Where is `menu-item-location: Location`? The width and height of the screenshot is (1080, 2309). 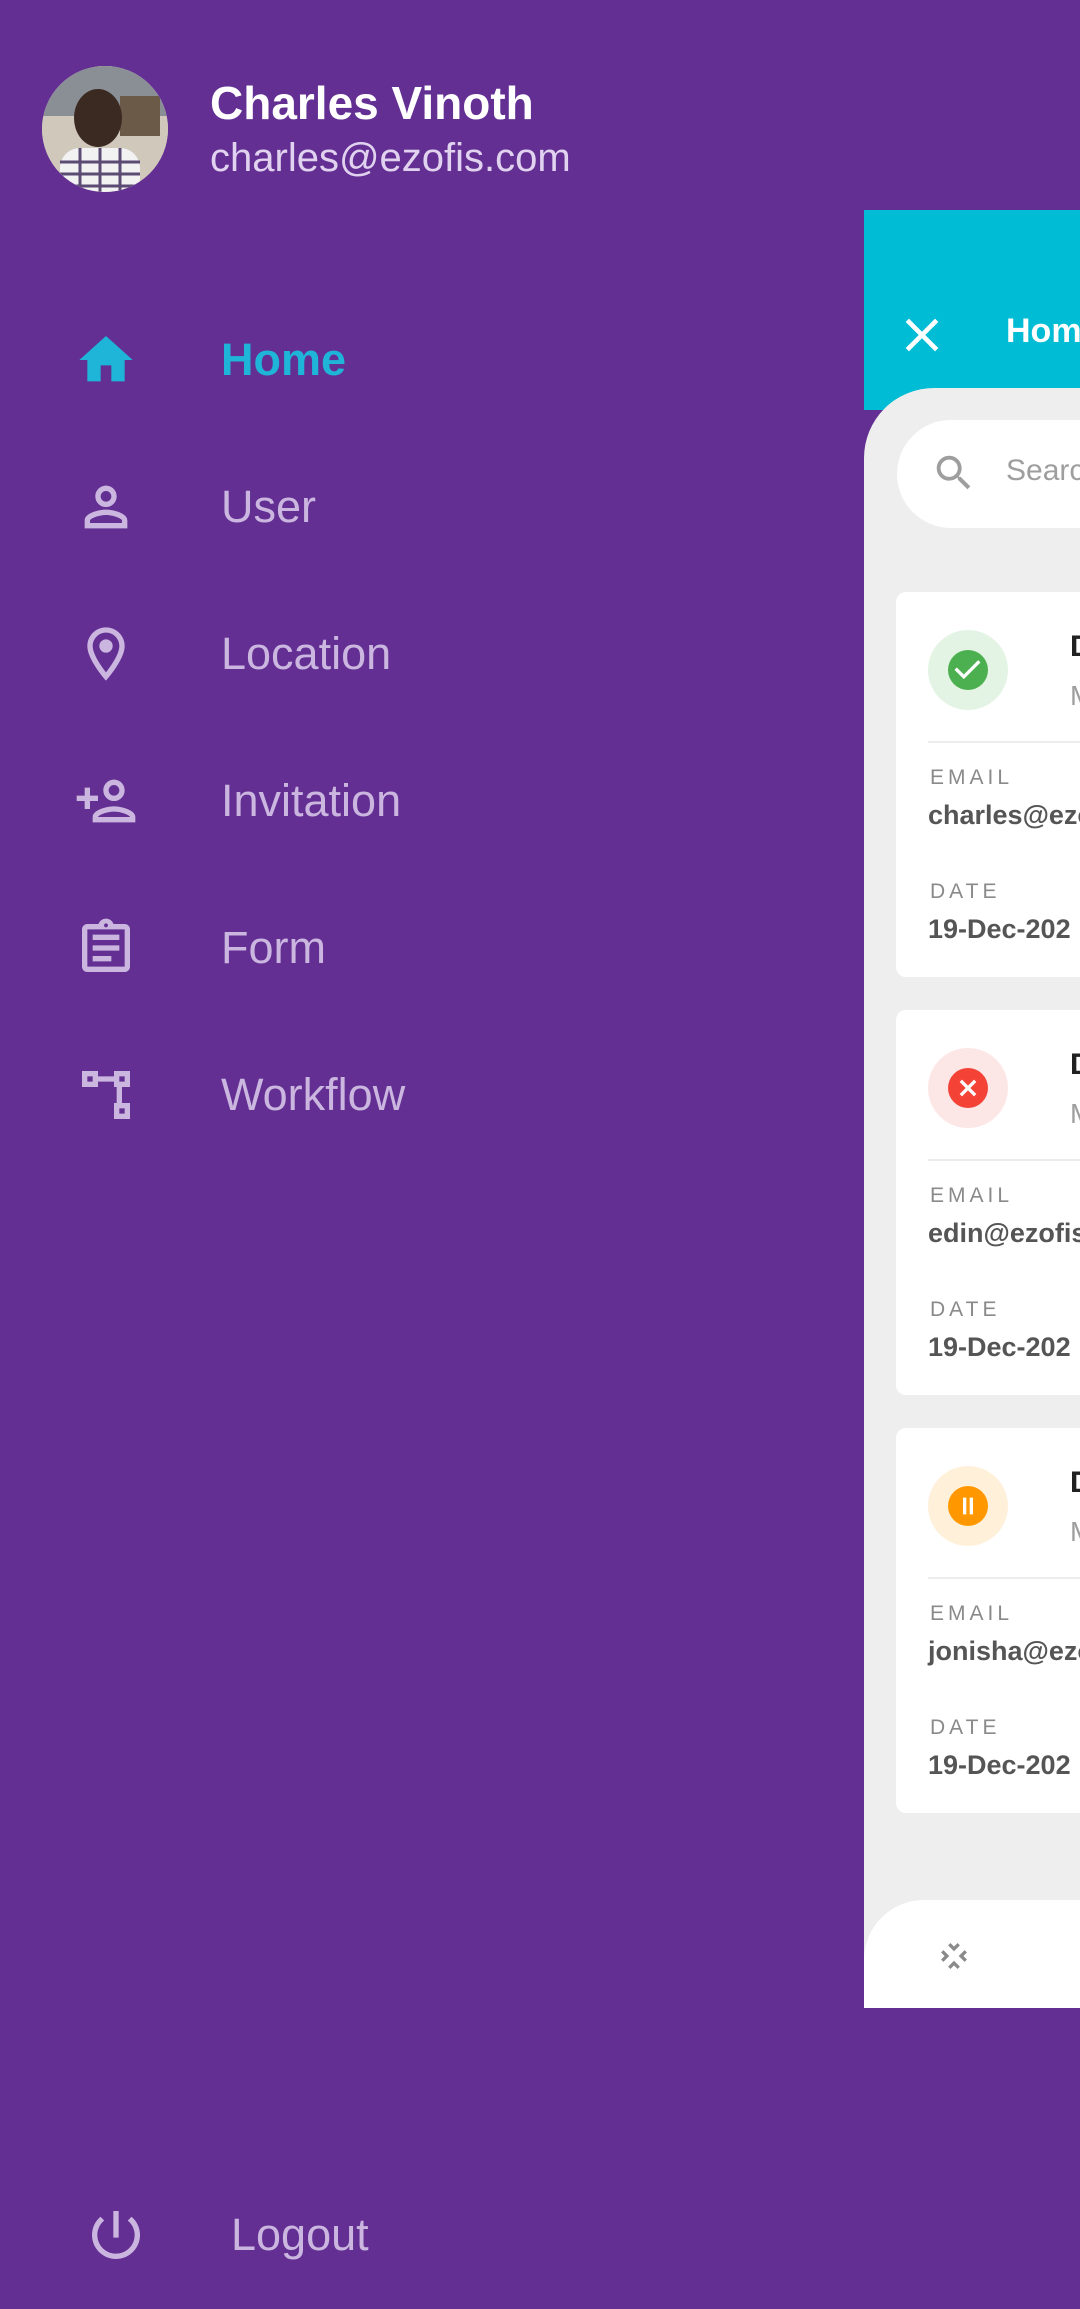
menu-item-location: Location is located at coordinates (430, 653).